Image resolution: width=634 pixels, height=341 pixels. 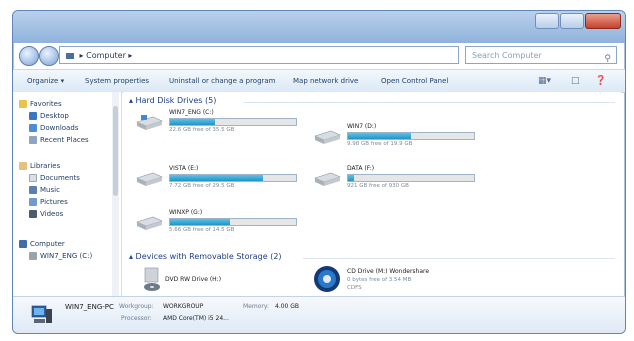 I want to click on forward-button, so click(x=49, y=56).